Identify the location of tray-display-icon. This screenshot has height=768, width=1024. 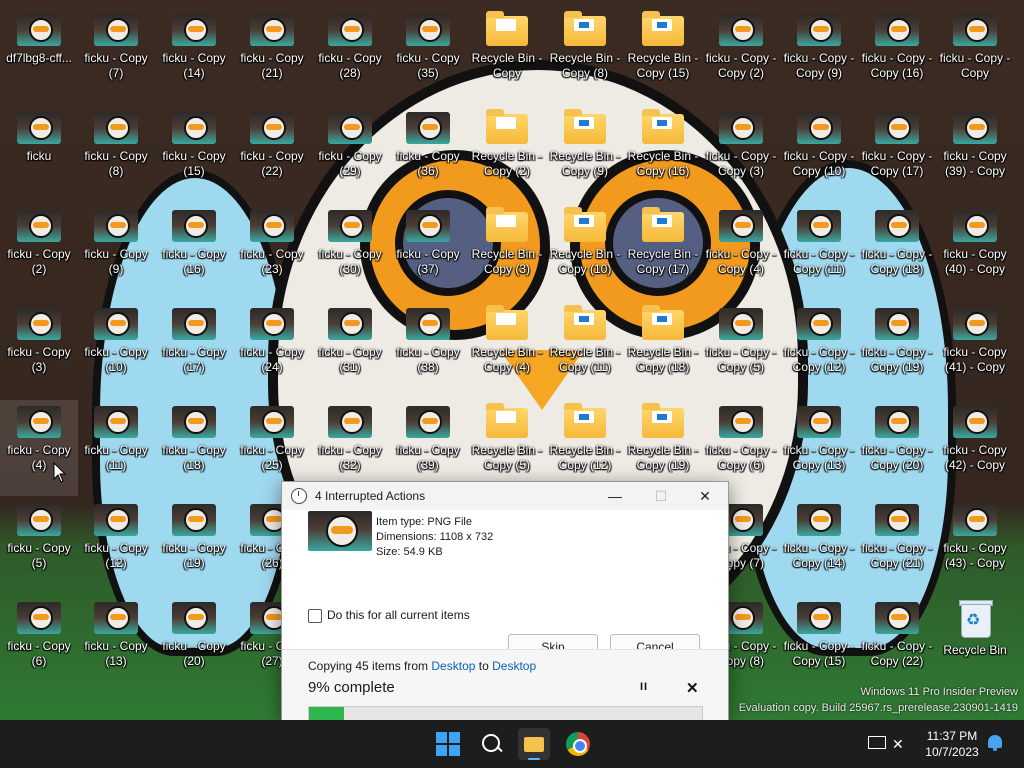
(877, 744).